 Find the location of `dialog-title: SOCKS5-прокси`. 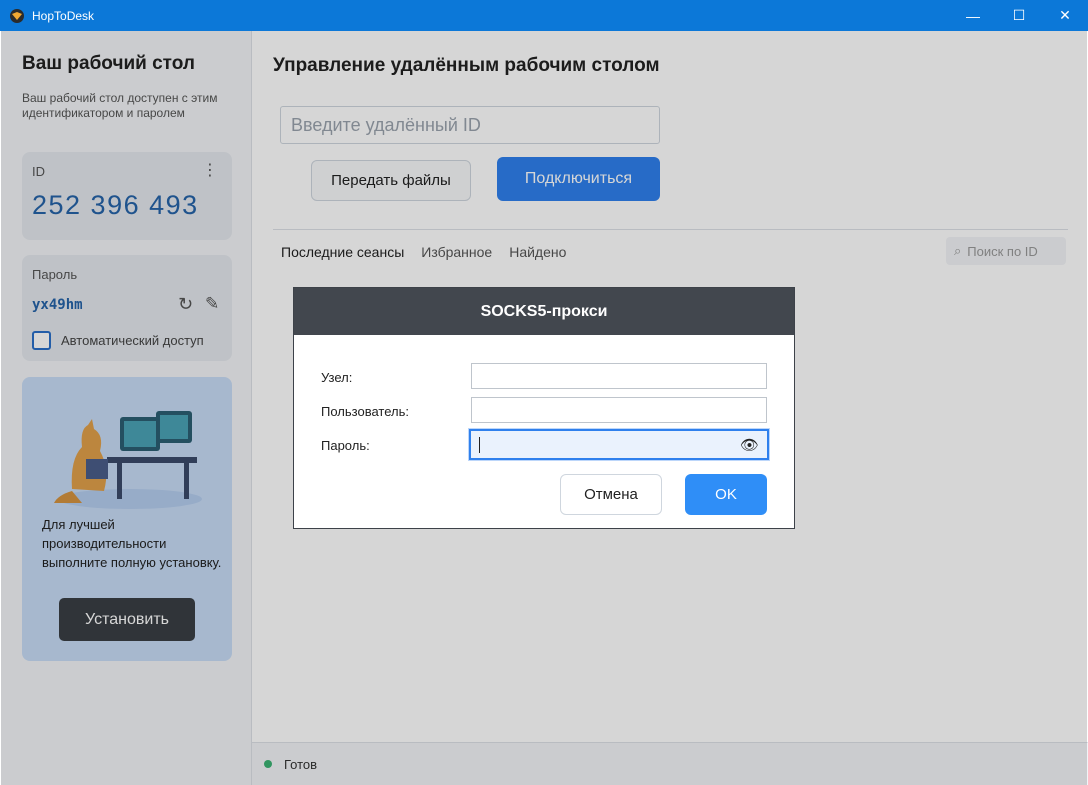

dialog-title: SOCKS5-прокси is located at coordinates (544, 311).